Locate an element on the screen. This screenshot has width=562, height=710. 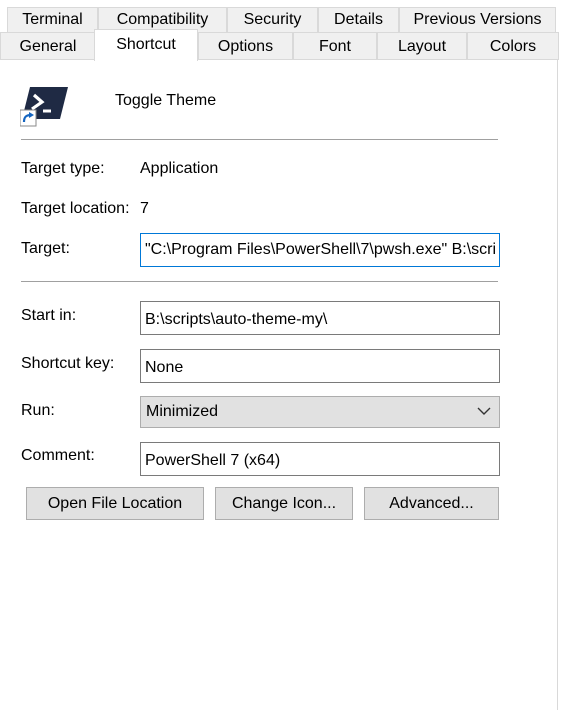
target-location-value: 7 is located at coordinates (144, 208).